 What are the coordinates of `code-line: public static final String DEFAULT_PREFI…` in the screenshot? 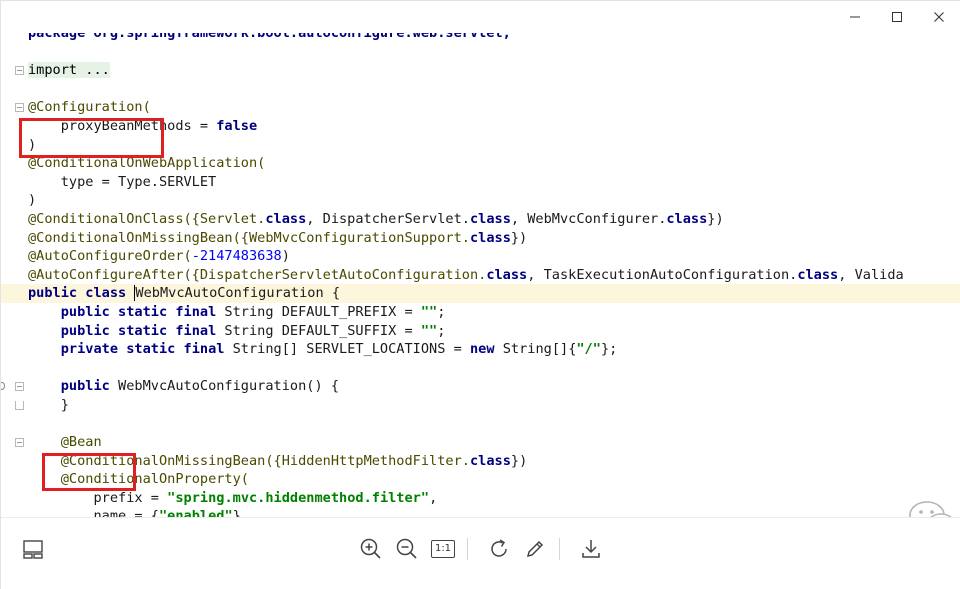 It's located at (480, 312).